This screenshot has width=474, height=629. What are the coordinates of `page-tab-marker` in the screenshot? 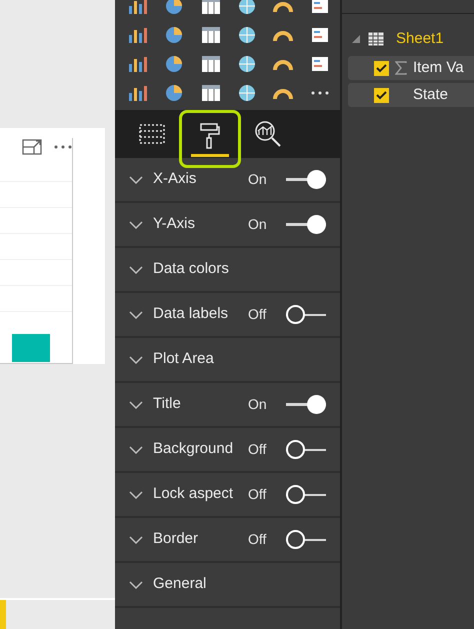 It's located at (3, 614).